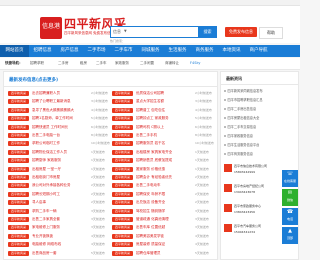 The width and height of the screenshot is (320, 260). Describe the element at coordinates (165, 236) in the screenshot. I see `listing-title-link: 招聘美容美发学徒` at that location.